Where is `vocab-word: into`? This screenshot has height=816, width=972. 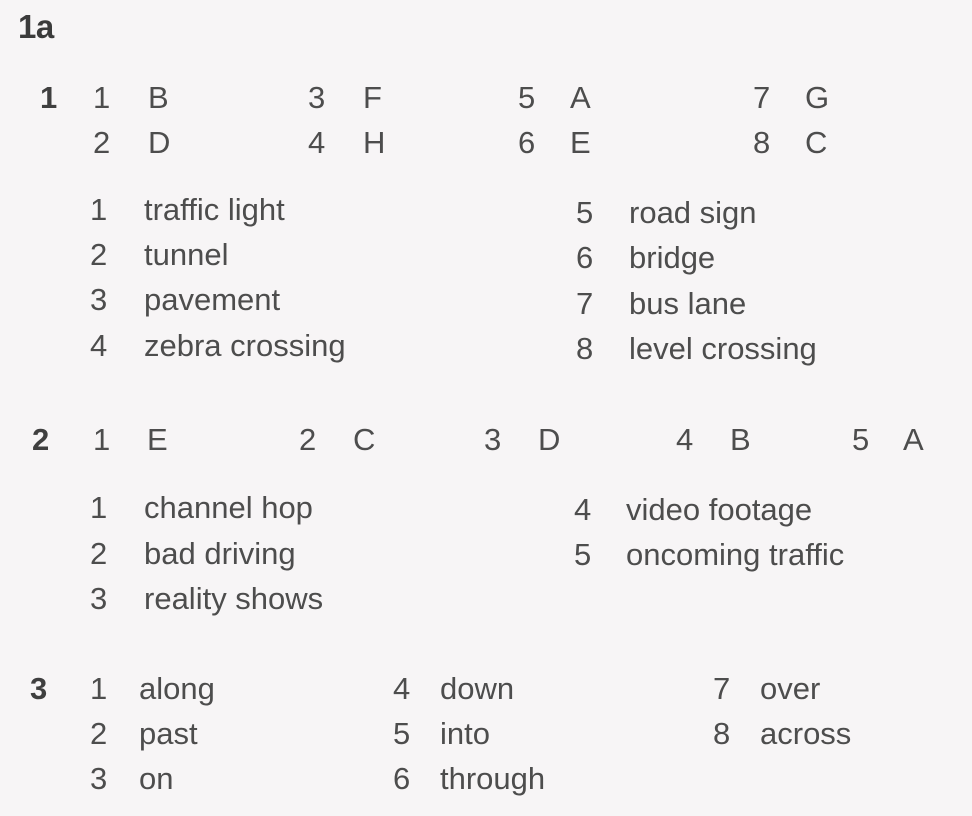 vocab-word: into is located at coordinates (465, 733).